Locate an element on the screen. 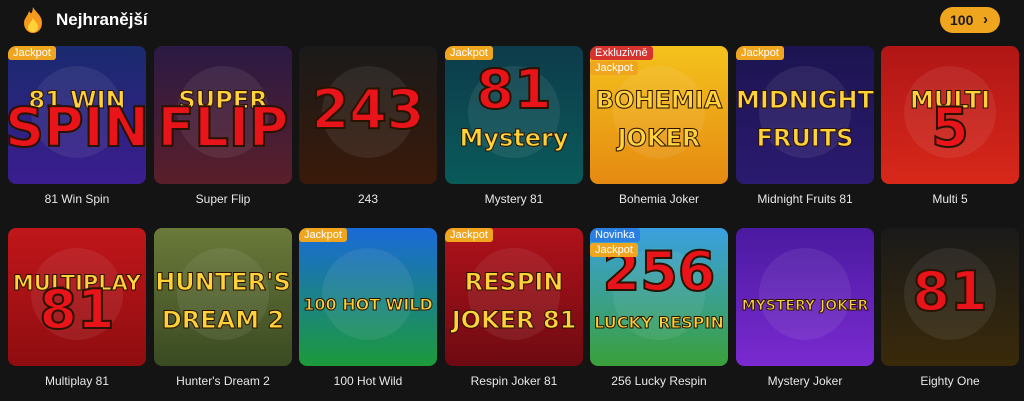  game-name: 100 Hot Wild is located at coordinates (368, 381).